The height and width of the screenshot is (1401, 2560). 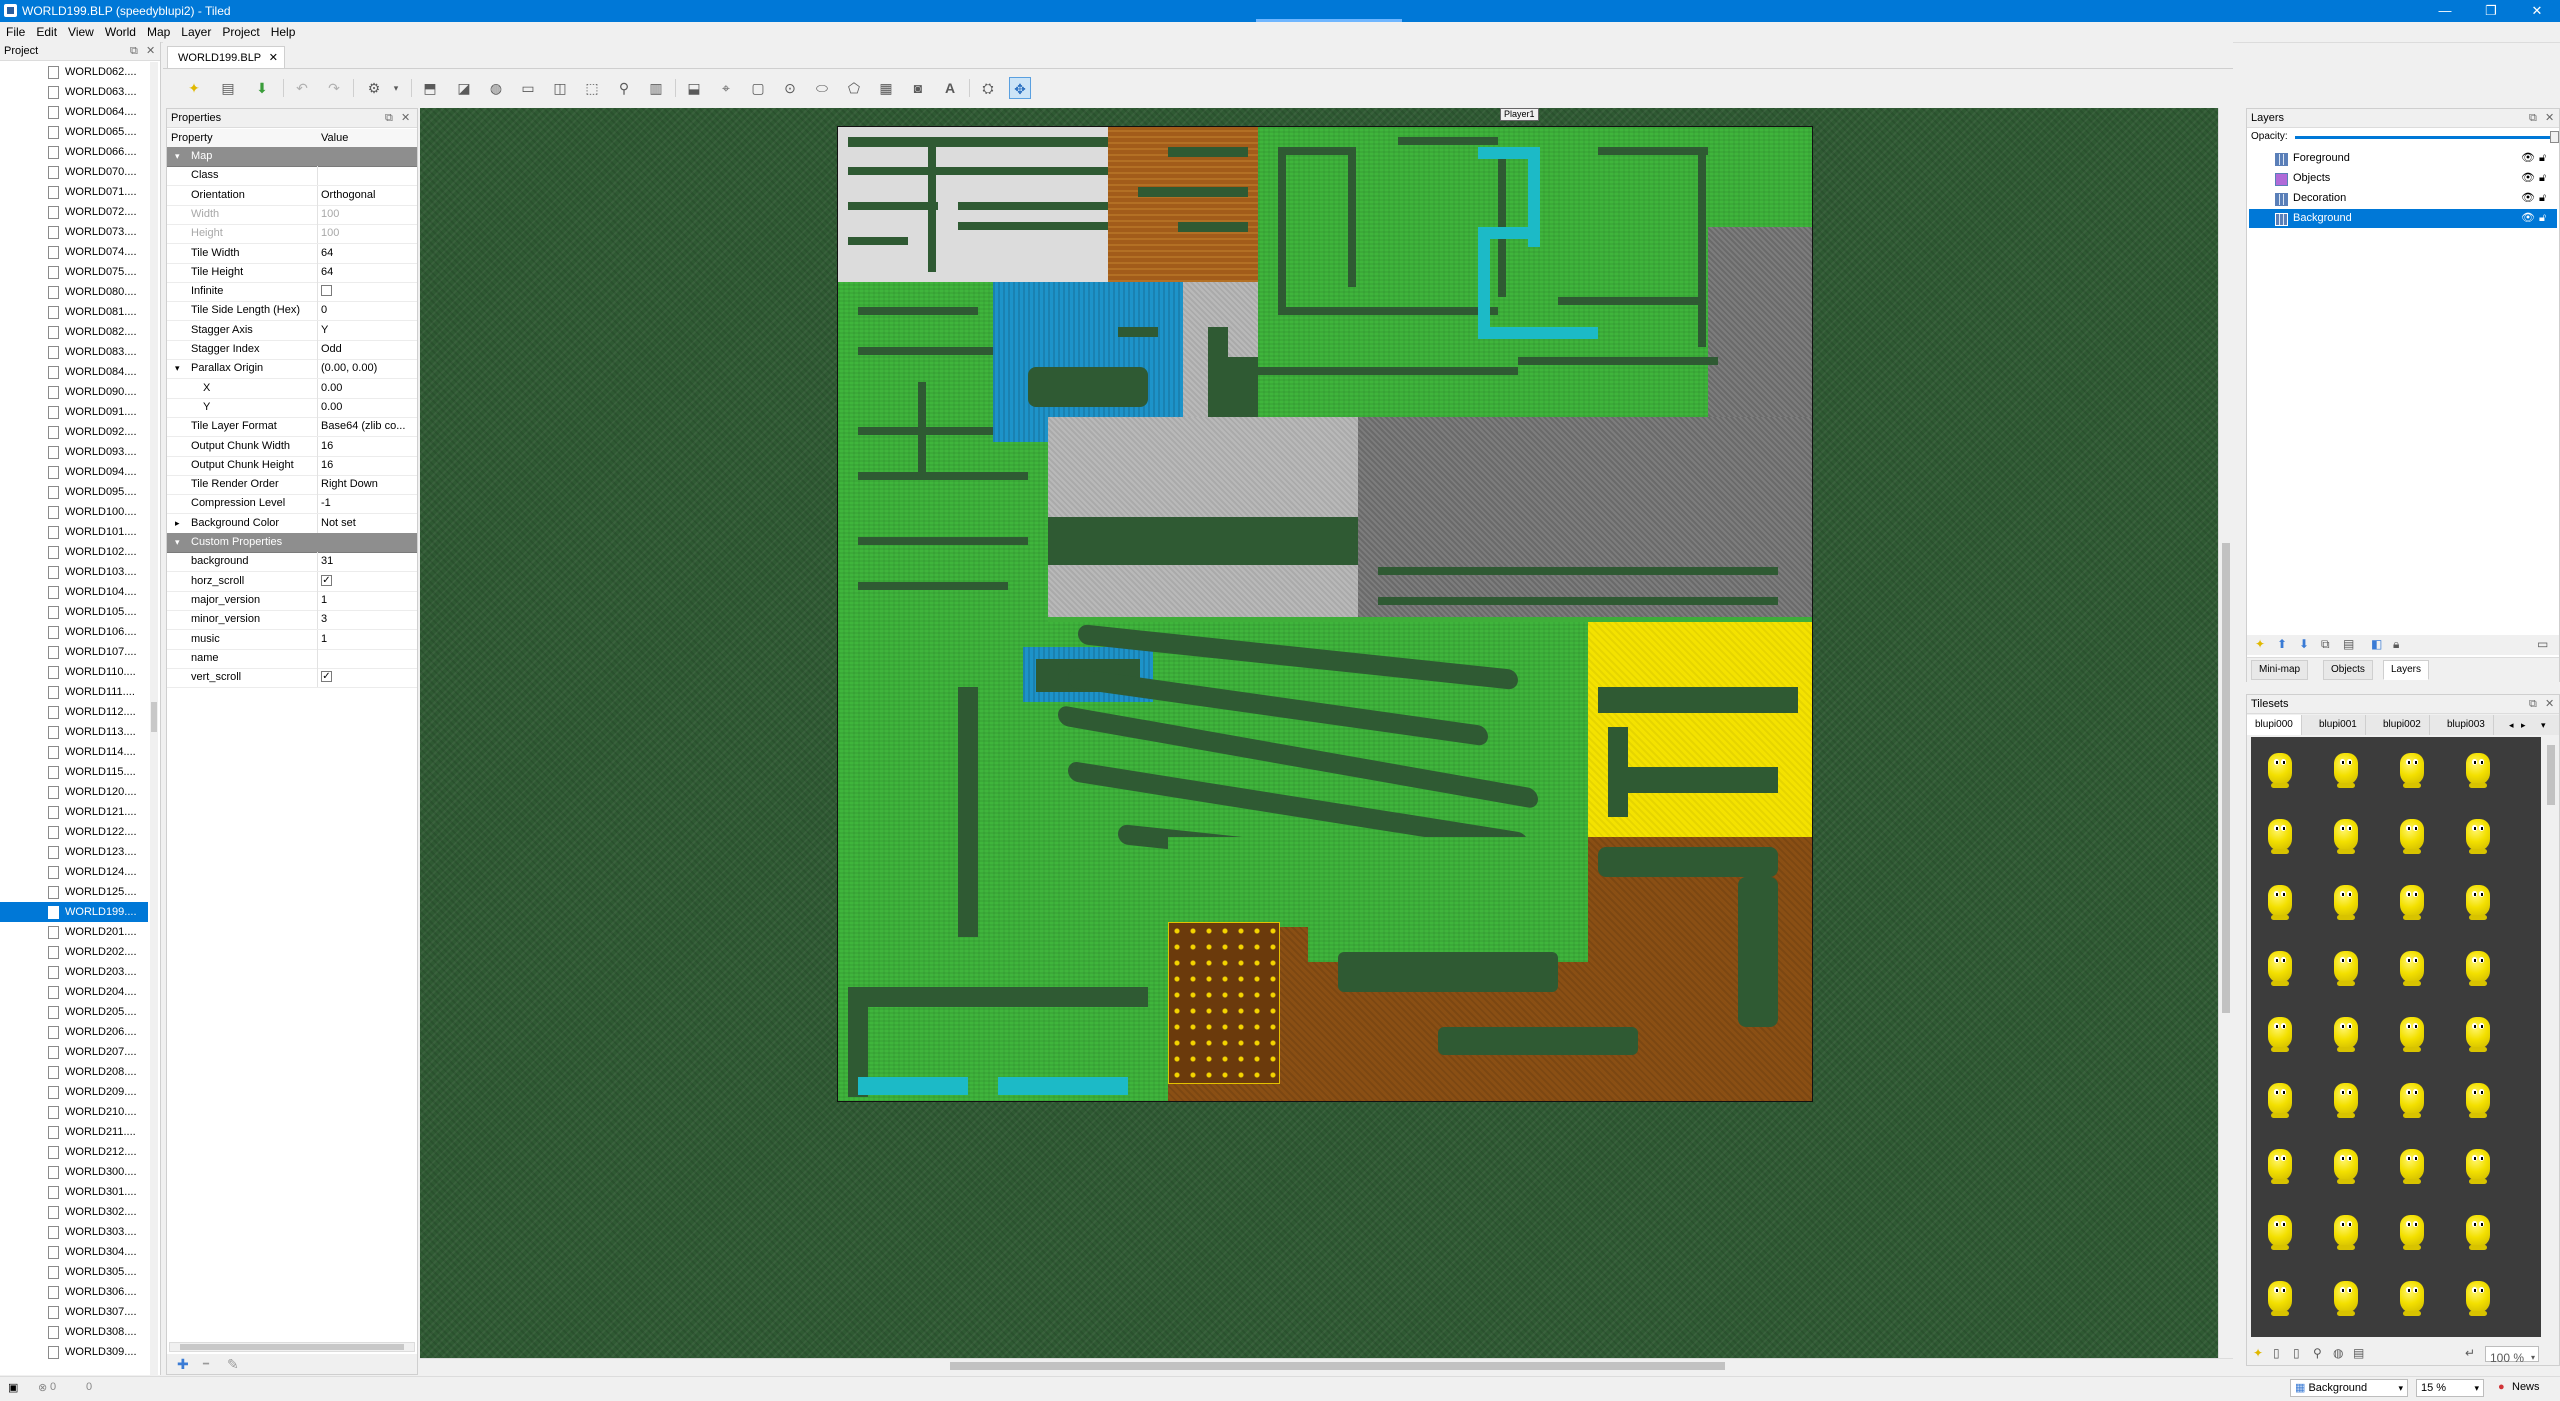 What do you see at coordinates (136, 51) in the screenshot?
I see `float-panel-icon: ⧉` at bounding box center [136, 51].